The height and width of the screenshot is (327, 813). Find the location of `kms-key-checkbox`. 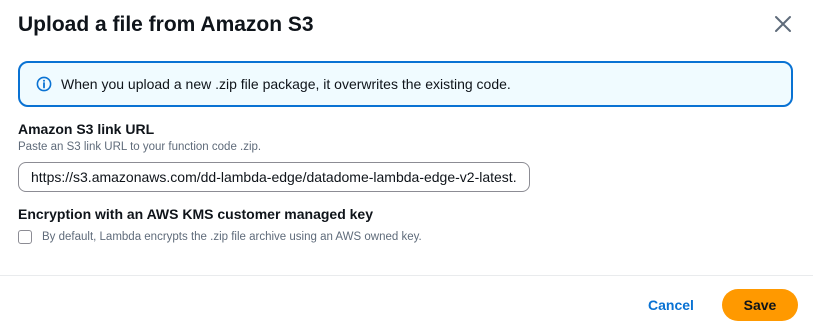

kms-key-checkbox is located at coordinates (25, 237).